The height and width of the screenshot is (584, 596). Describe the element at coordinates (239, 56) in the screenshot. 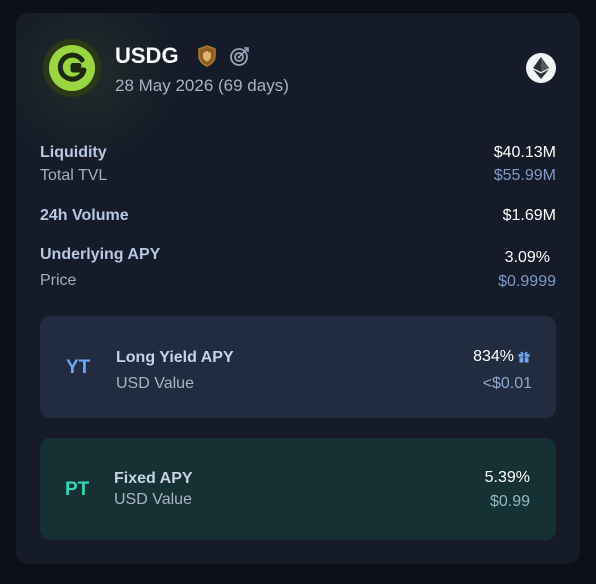

I see `target-icon` at that location.